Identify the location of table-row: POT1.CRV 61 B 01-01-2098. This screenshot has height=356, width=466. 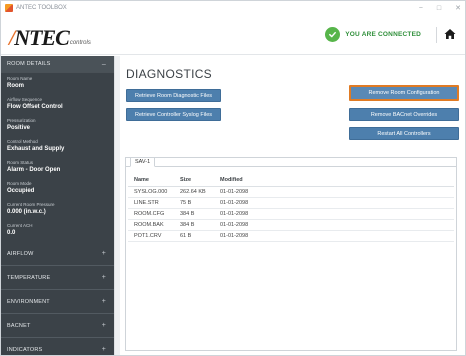
(291, 236).